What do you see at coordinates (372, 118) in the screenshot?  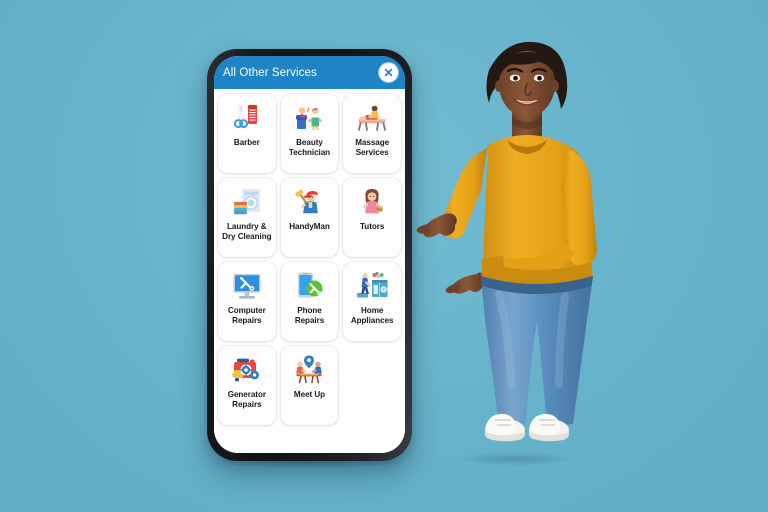 I see `massage-table-icon` at bounding box center [372, 118].